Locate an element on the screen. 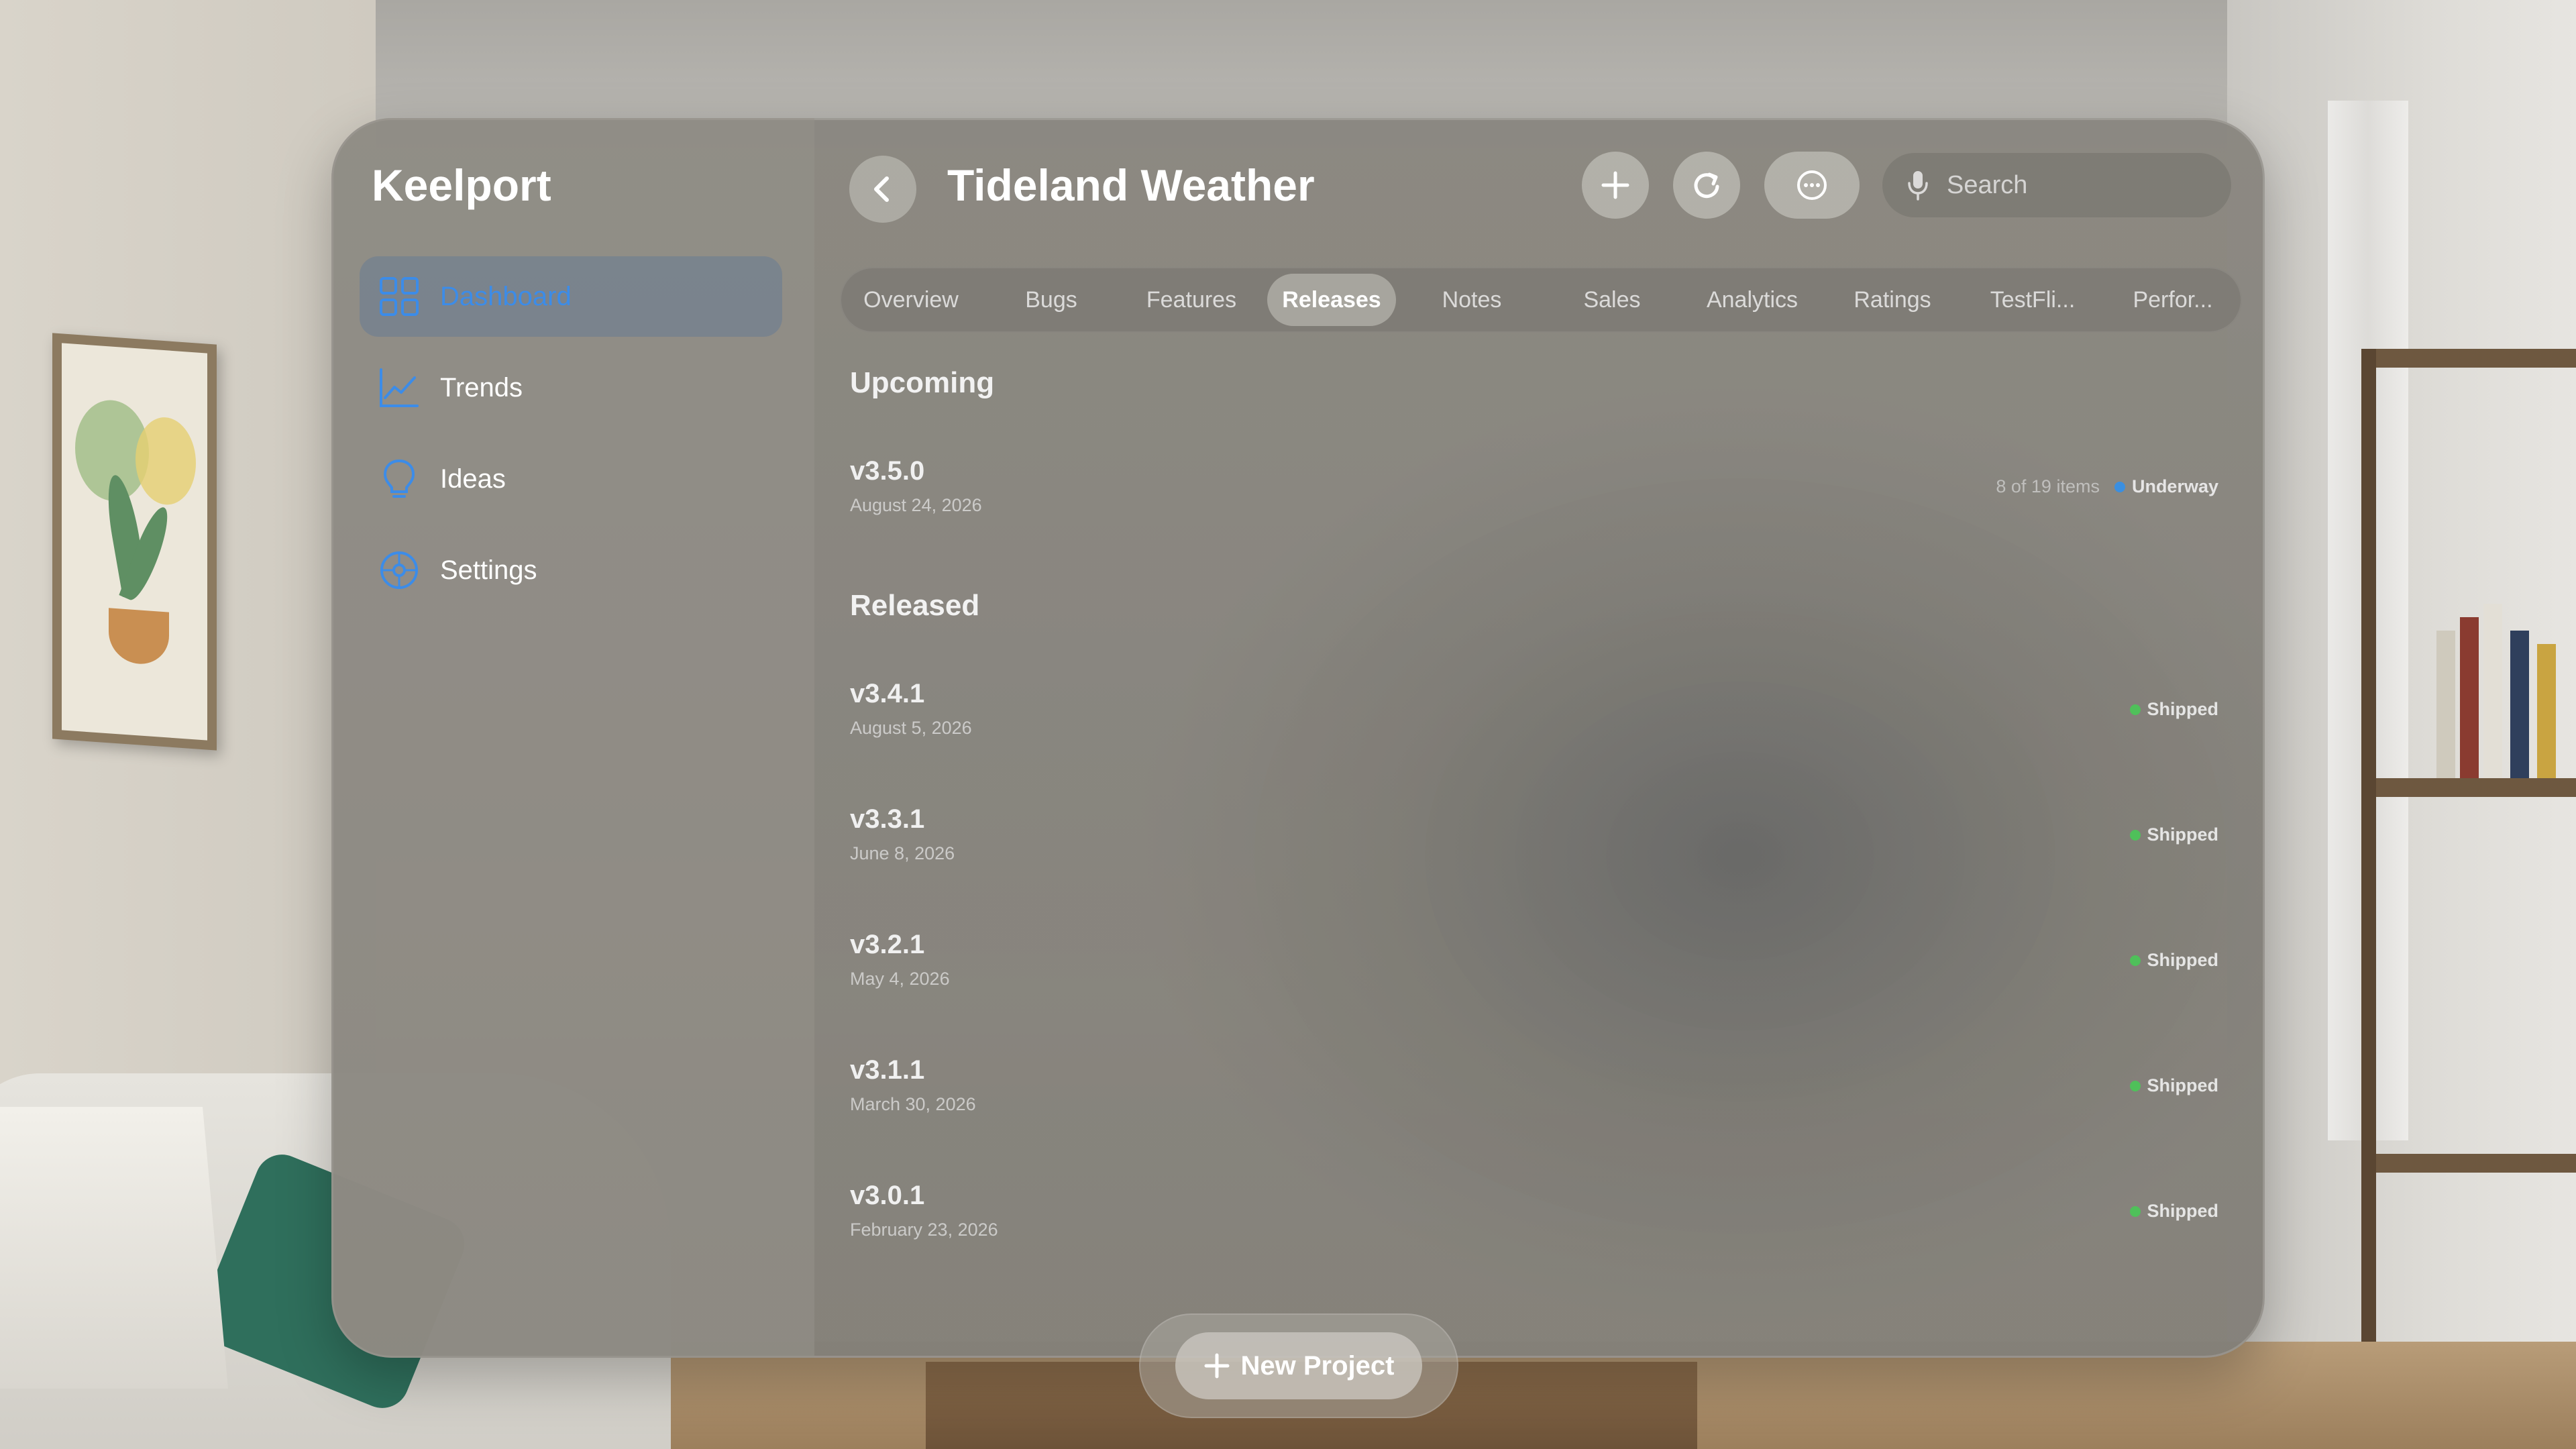 The height and width of the screenshot is (1449, 2576). release-version: v3.4.1 is located at coordinates (887, 693).